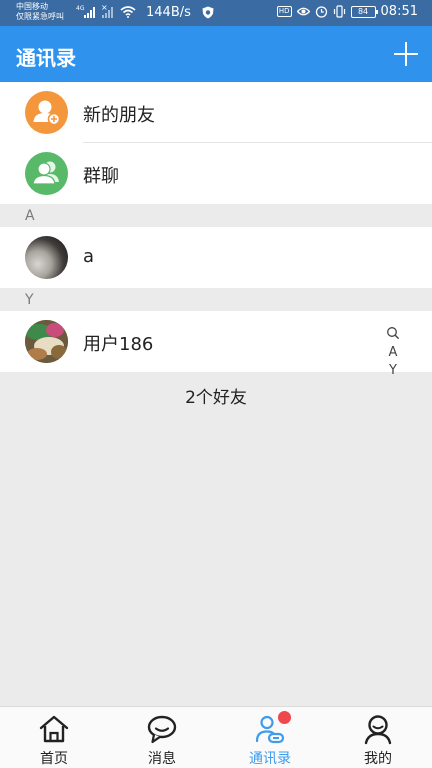  Describe the element at coordinates (54, 729) in the screenshot. I see `home-icon` at that location.